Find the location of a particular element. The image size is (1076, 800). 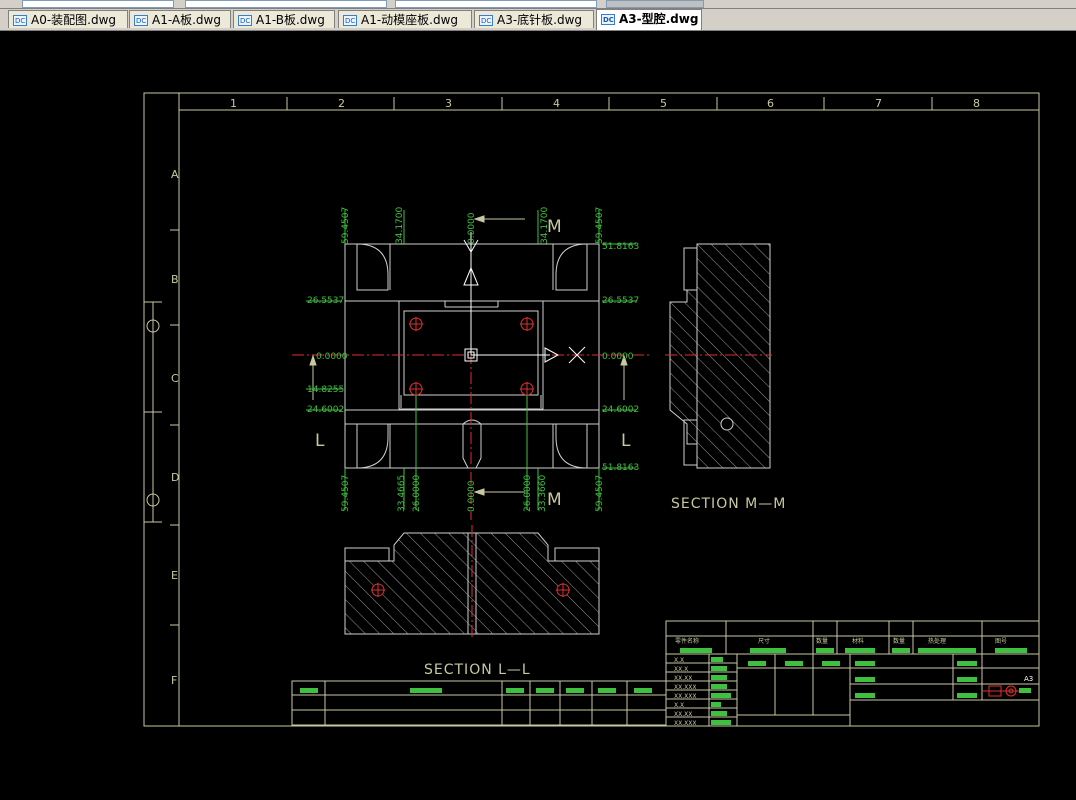

section-mm-caption: SECTION M—M is located at coordinates (728, 504).